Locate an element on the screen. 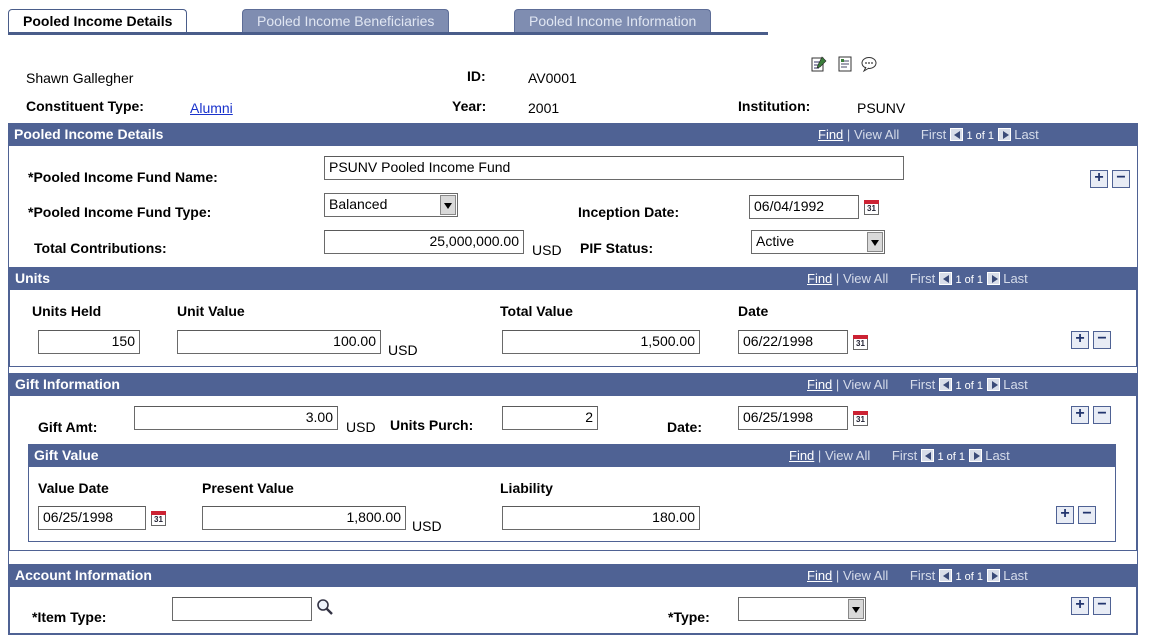 Image resolution: width=1151 pixels, height=636 pixels. units-purch-field: 2 is located at coordinates (550, 418).